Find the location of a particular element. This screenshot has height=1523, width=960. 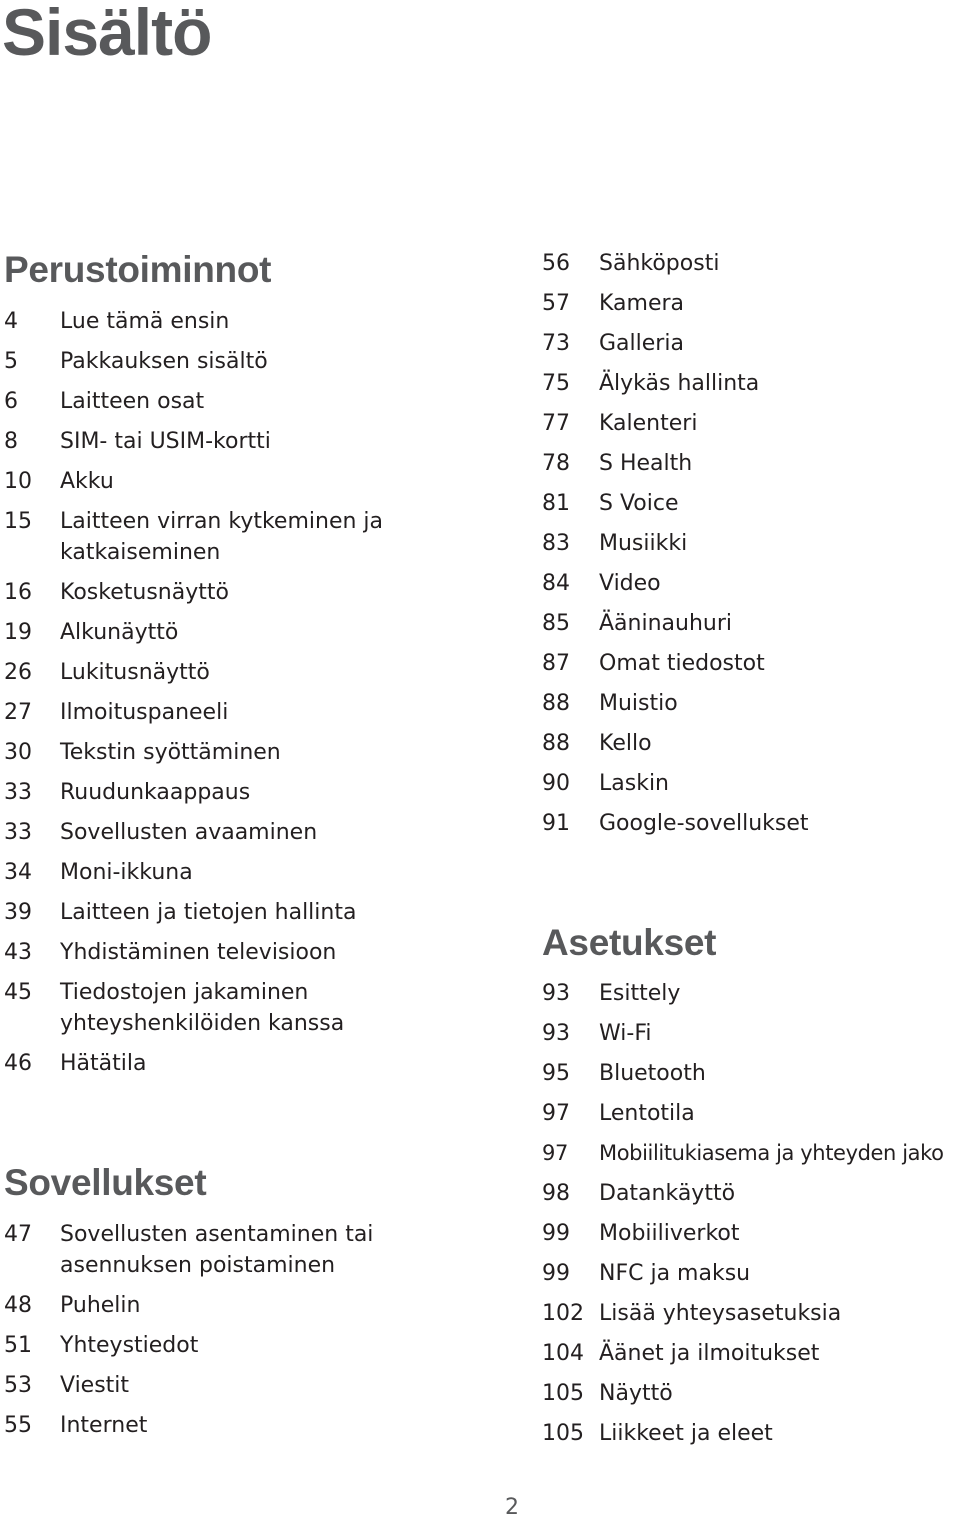

toc-entry: 6 Laitteen osat is located at coordinates (104, 401).